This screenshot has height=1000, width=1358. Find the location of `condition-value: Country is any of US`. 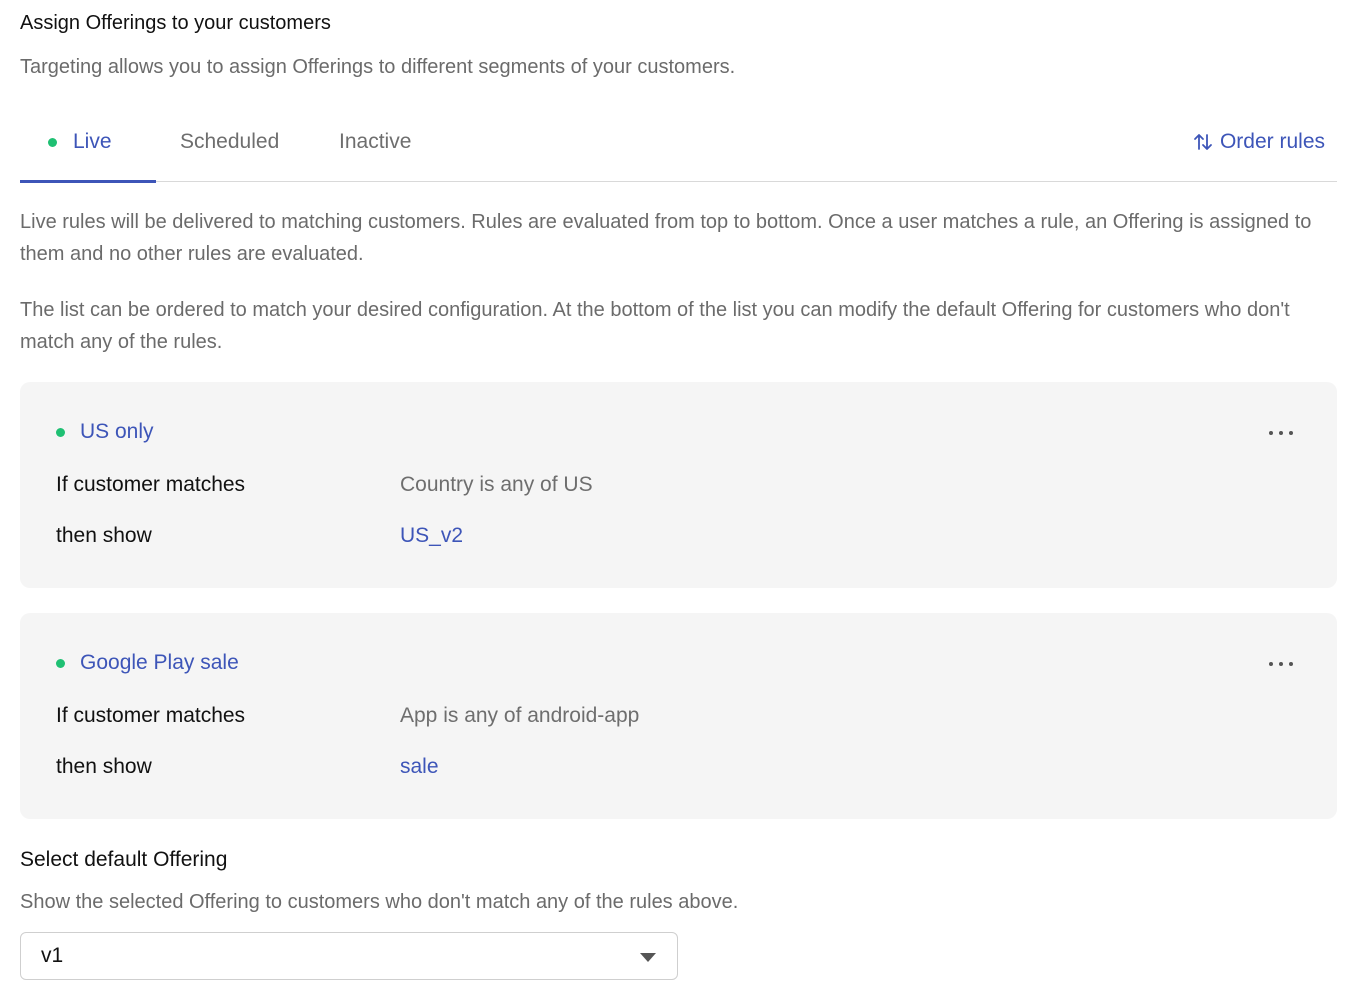

condition-value: Country is any of US is located at coordinates (496, 484).